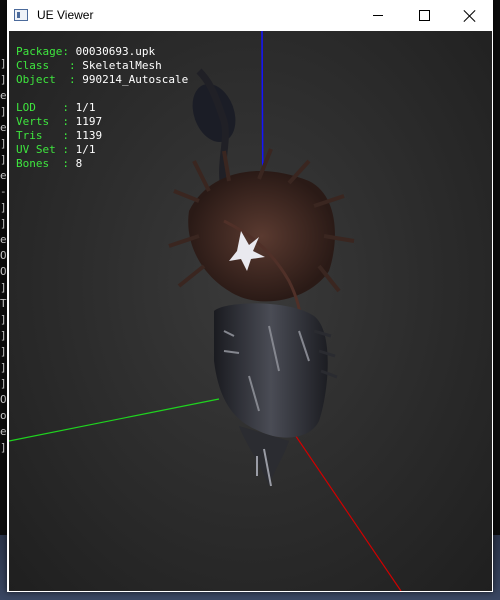  Describe the element at coordinates (56, 149) in the screenshot. I see `info-uvset: UV Set : 1/1` at that location.